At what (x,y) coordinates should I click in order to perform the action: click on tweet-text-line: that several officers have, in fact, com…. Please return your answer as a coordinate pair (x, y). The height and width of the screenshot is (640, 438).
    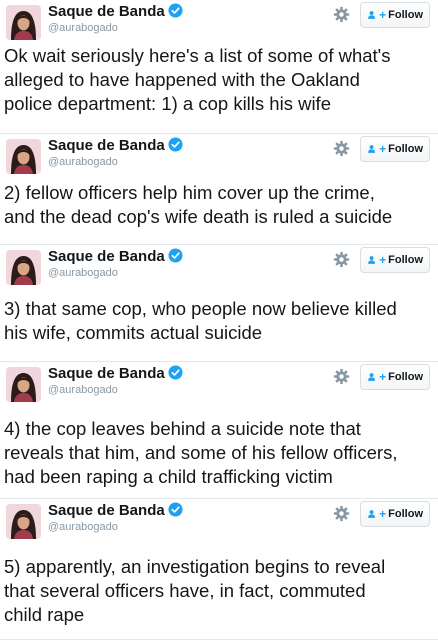
    Looking at the image, I should click on (185, 590).